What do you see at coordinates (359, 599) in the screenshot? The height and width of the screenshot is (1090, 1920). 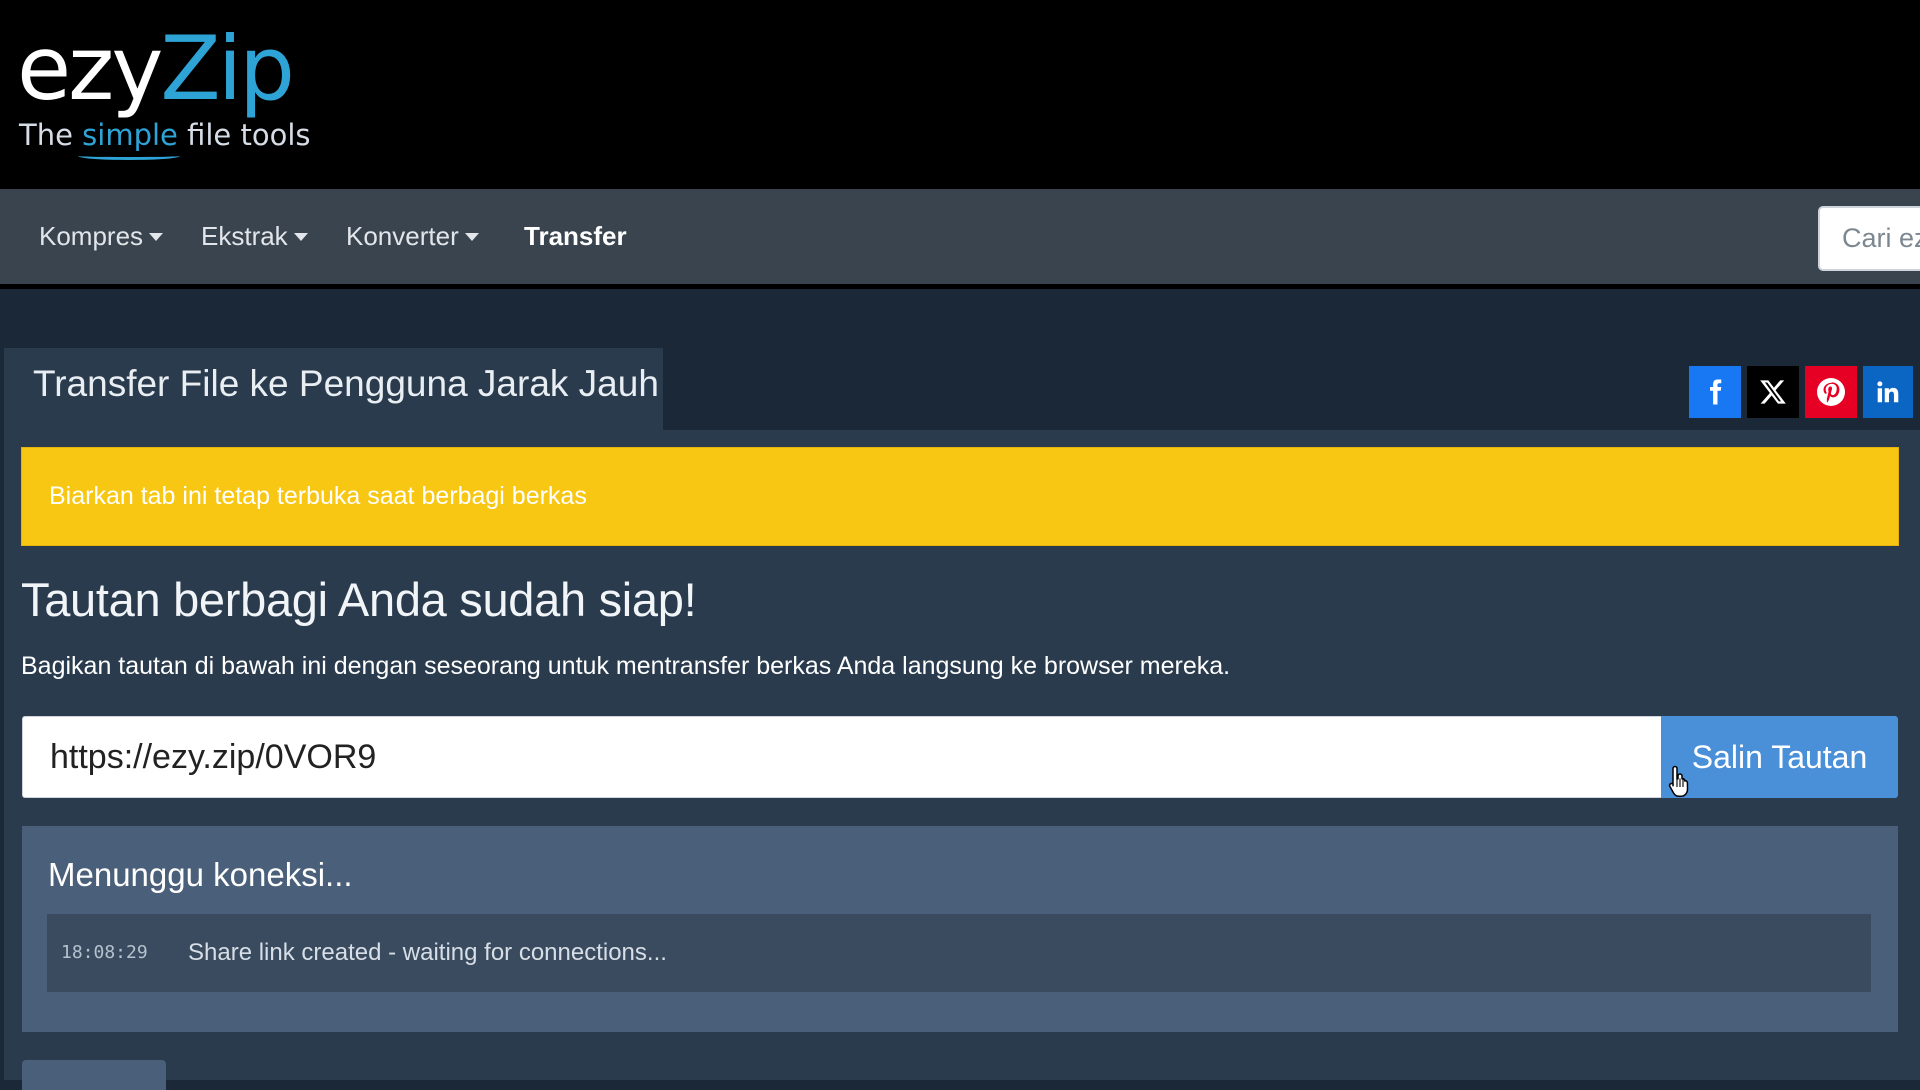 I see `share-heading: Tautan berbagi Anda sudah siap!` at bounding box center [359, 599].